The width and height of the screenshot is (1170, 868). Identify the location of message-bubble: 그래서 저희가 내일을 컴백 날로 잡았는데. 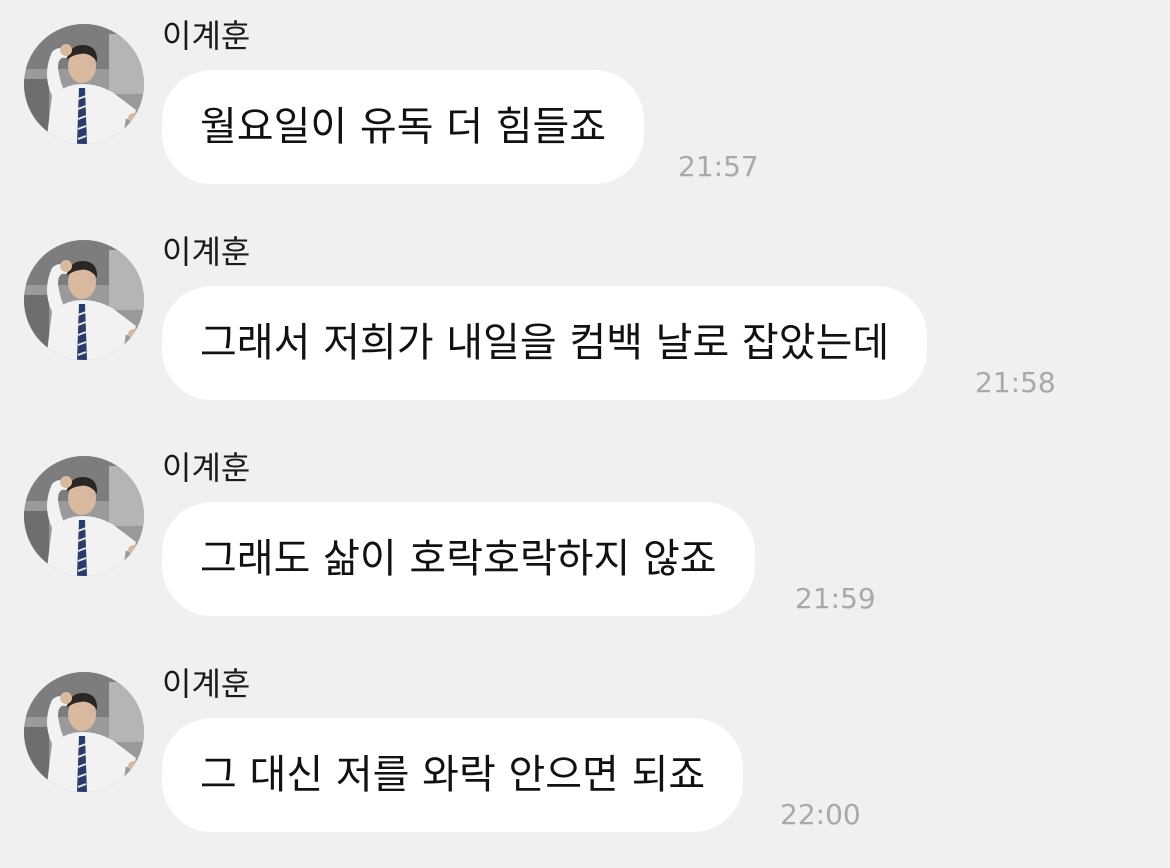
(545, 343).